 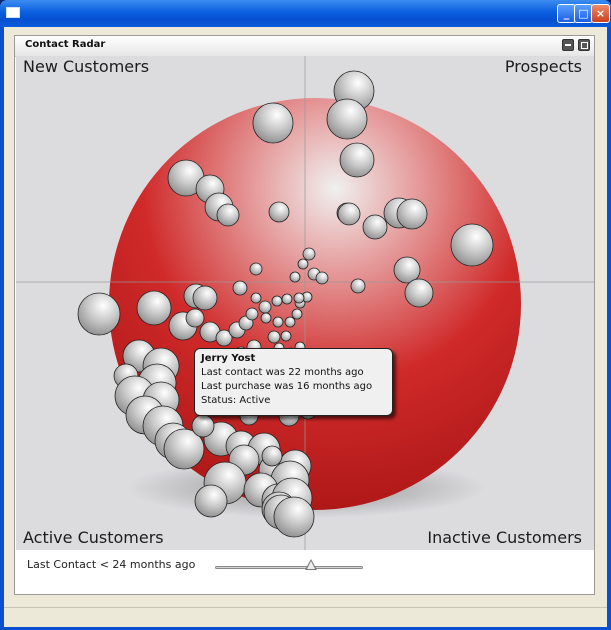 I want to click on panel-minimize-icon, so click(x=568, y=45).